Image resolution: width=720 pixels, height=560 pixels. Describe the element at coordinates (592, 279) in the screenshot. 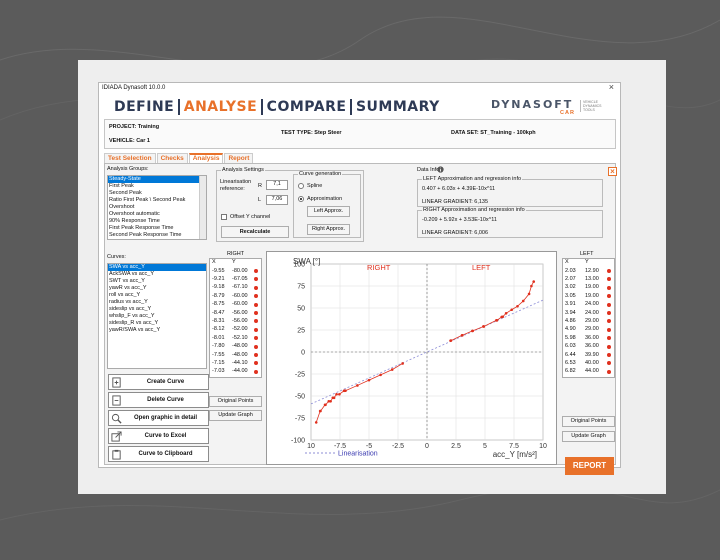

I see `y-cell: 13.00` at that location.